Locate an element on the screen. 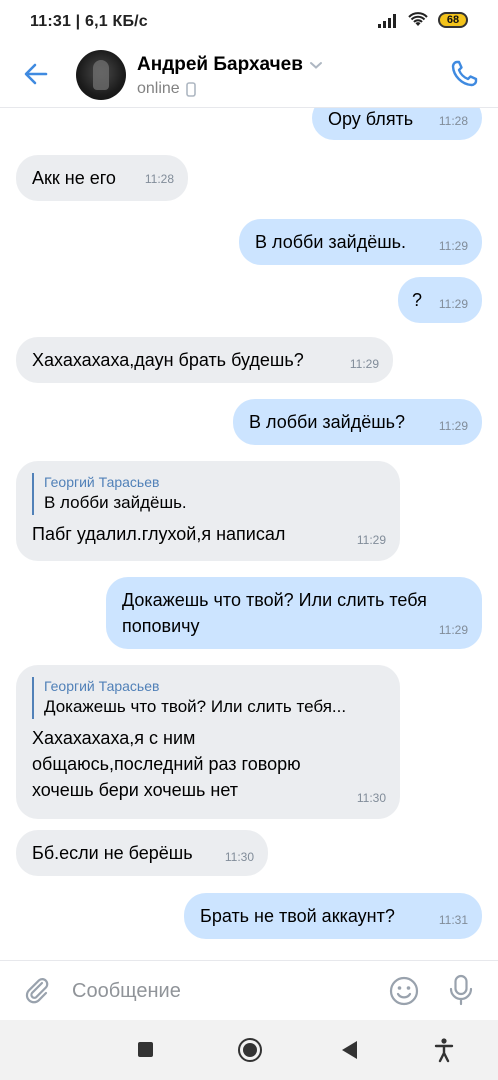  system-nav-bar is located at coordinates (249, 1050).